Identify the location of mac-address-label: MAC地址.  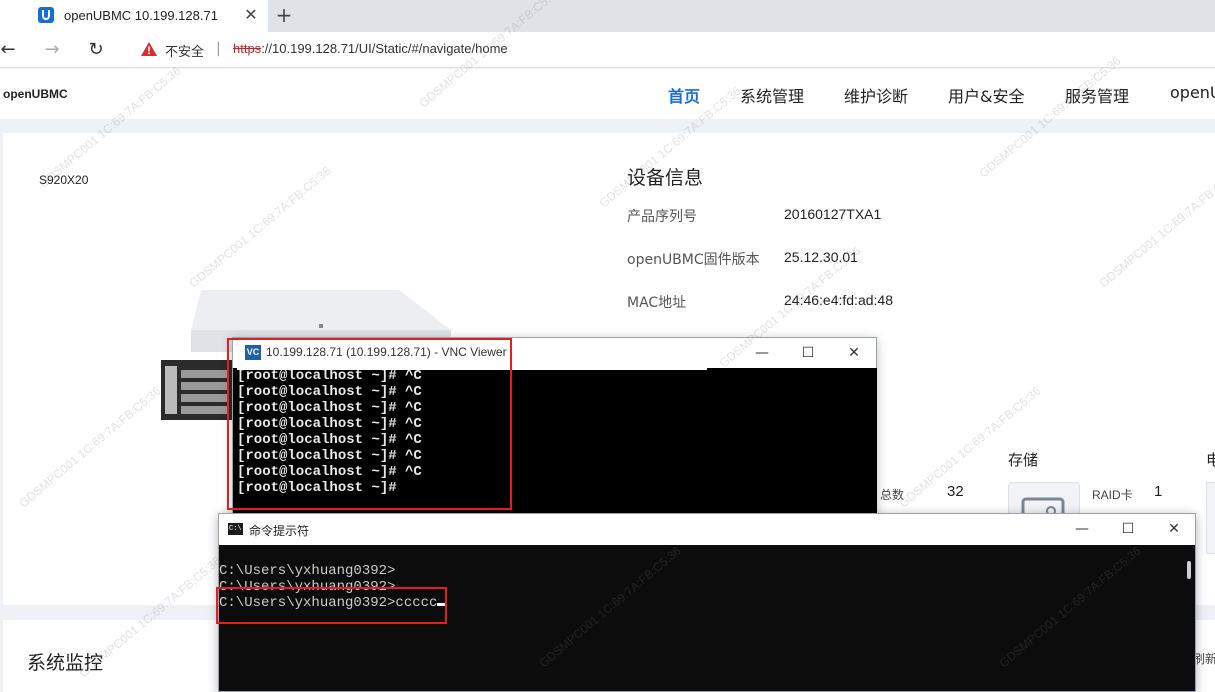
(657, 303).